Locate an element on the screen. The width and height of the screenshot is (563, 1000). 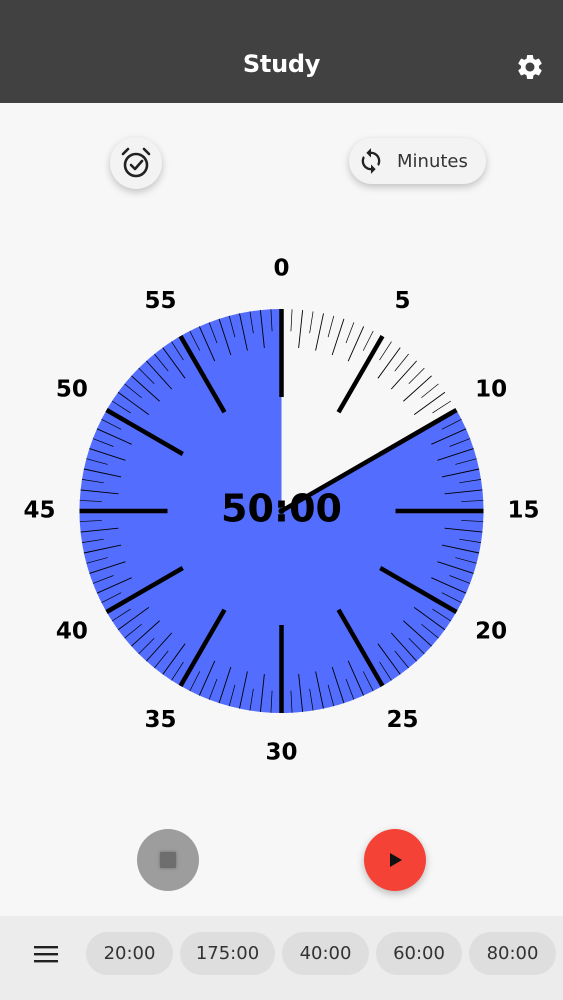
page-title: Study is located at coordinates (281, 64).